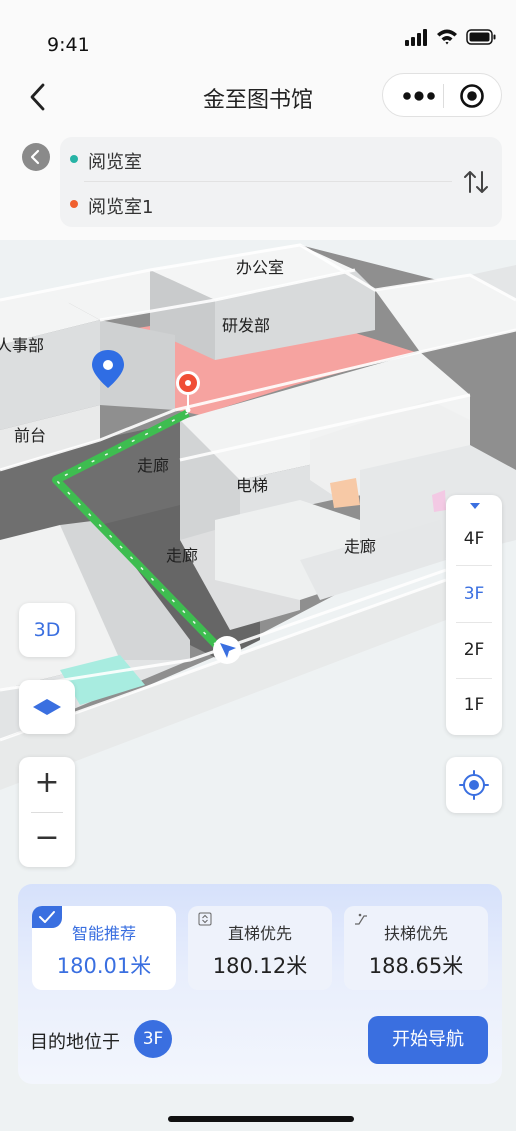  I want to click on route-option-distance: 180.12米, so click(260, 966).